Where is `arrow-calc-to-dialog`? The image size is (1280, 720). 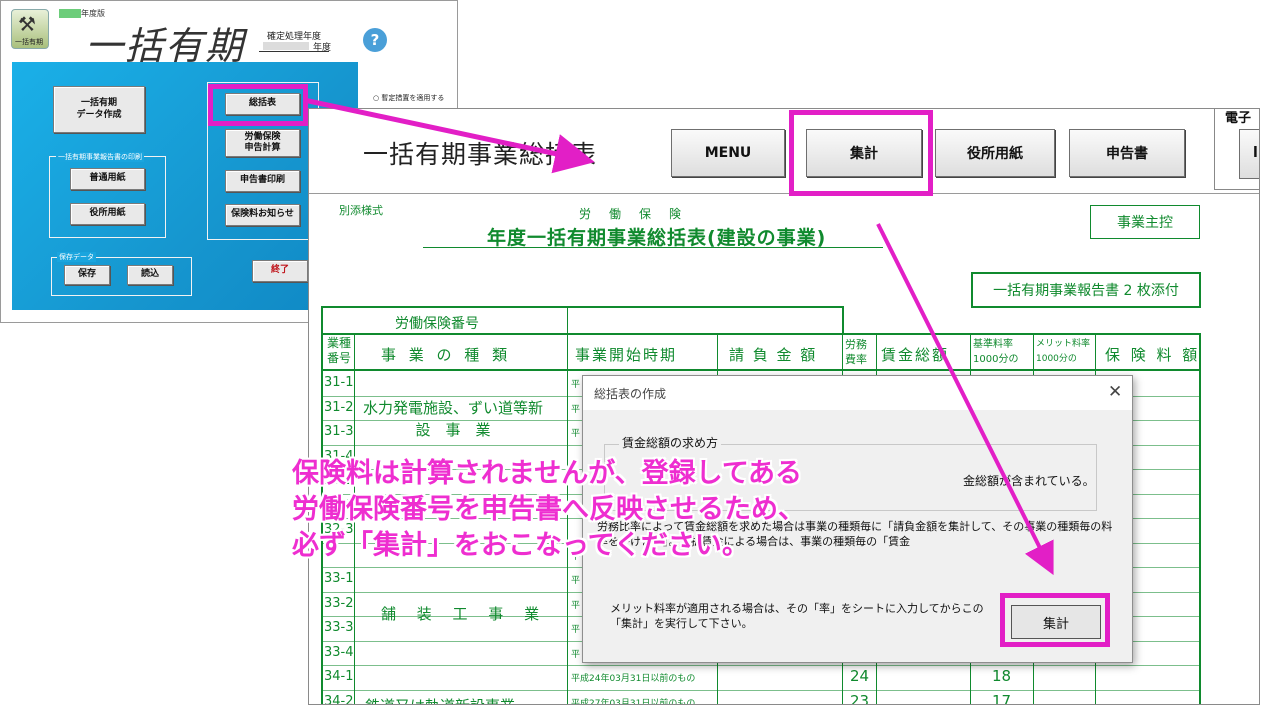 arrow-calc-to-dialog is located at coordinates (965, 399).